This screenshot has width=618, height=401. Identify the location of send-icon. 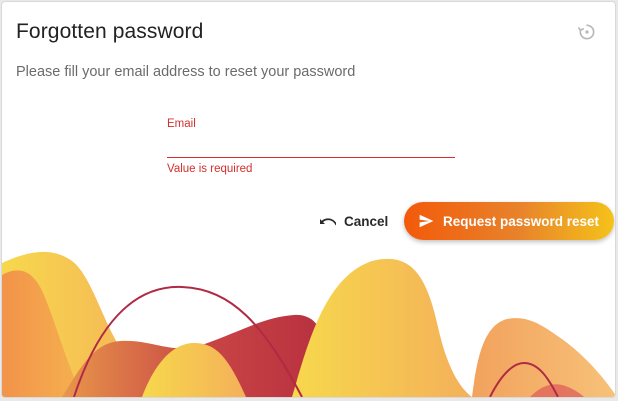
(426, 221).